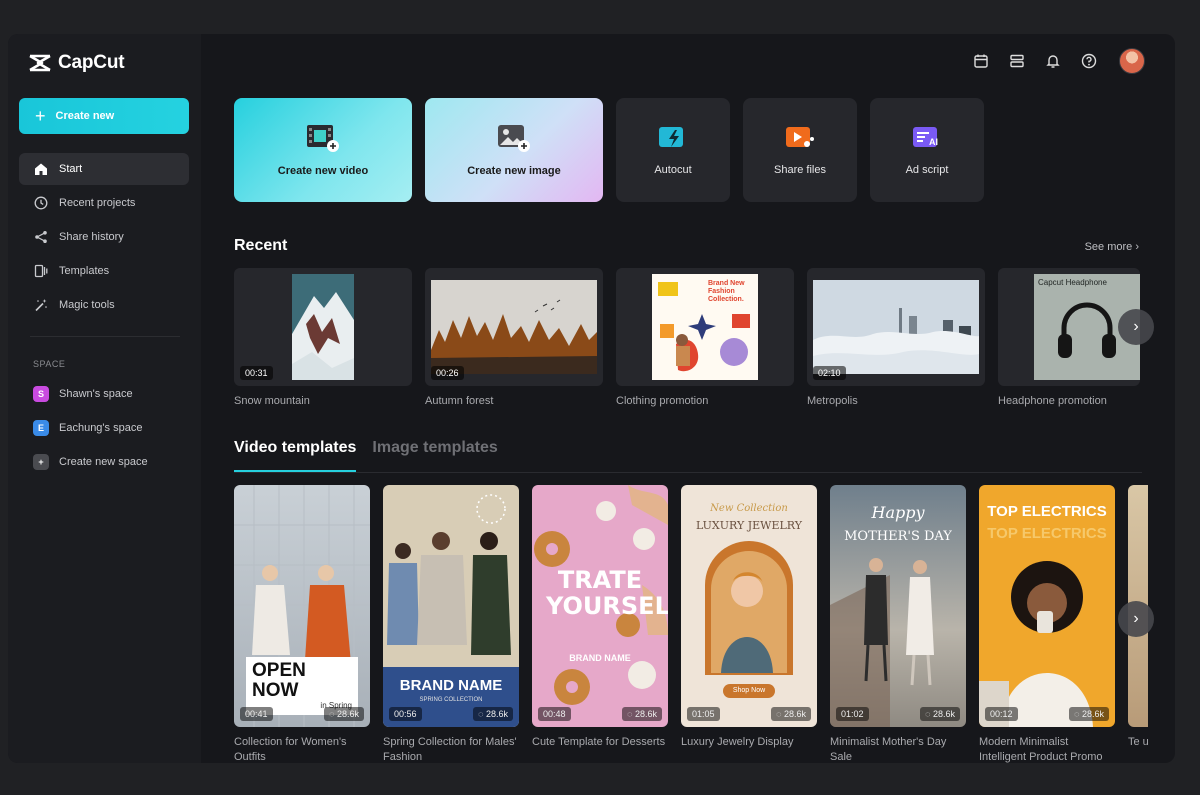  I want to click on calendar-icon, so click(981, 61).